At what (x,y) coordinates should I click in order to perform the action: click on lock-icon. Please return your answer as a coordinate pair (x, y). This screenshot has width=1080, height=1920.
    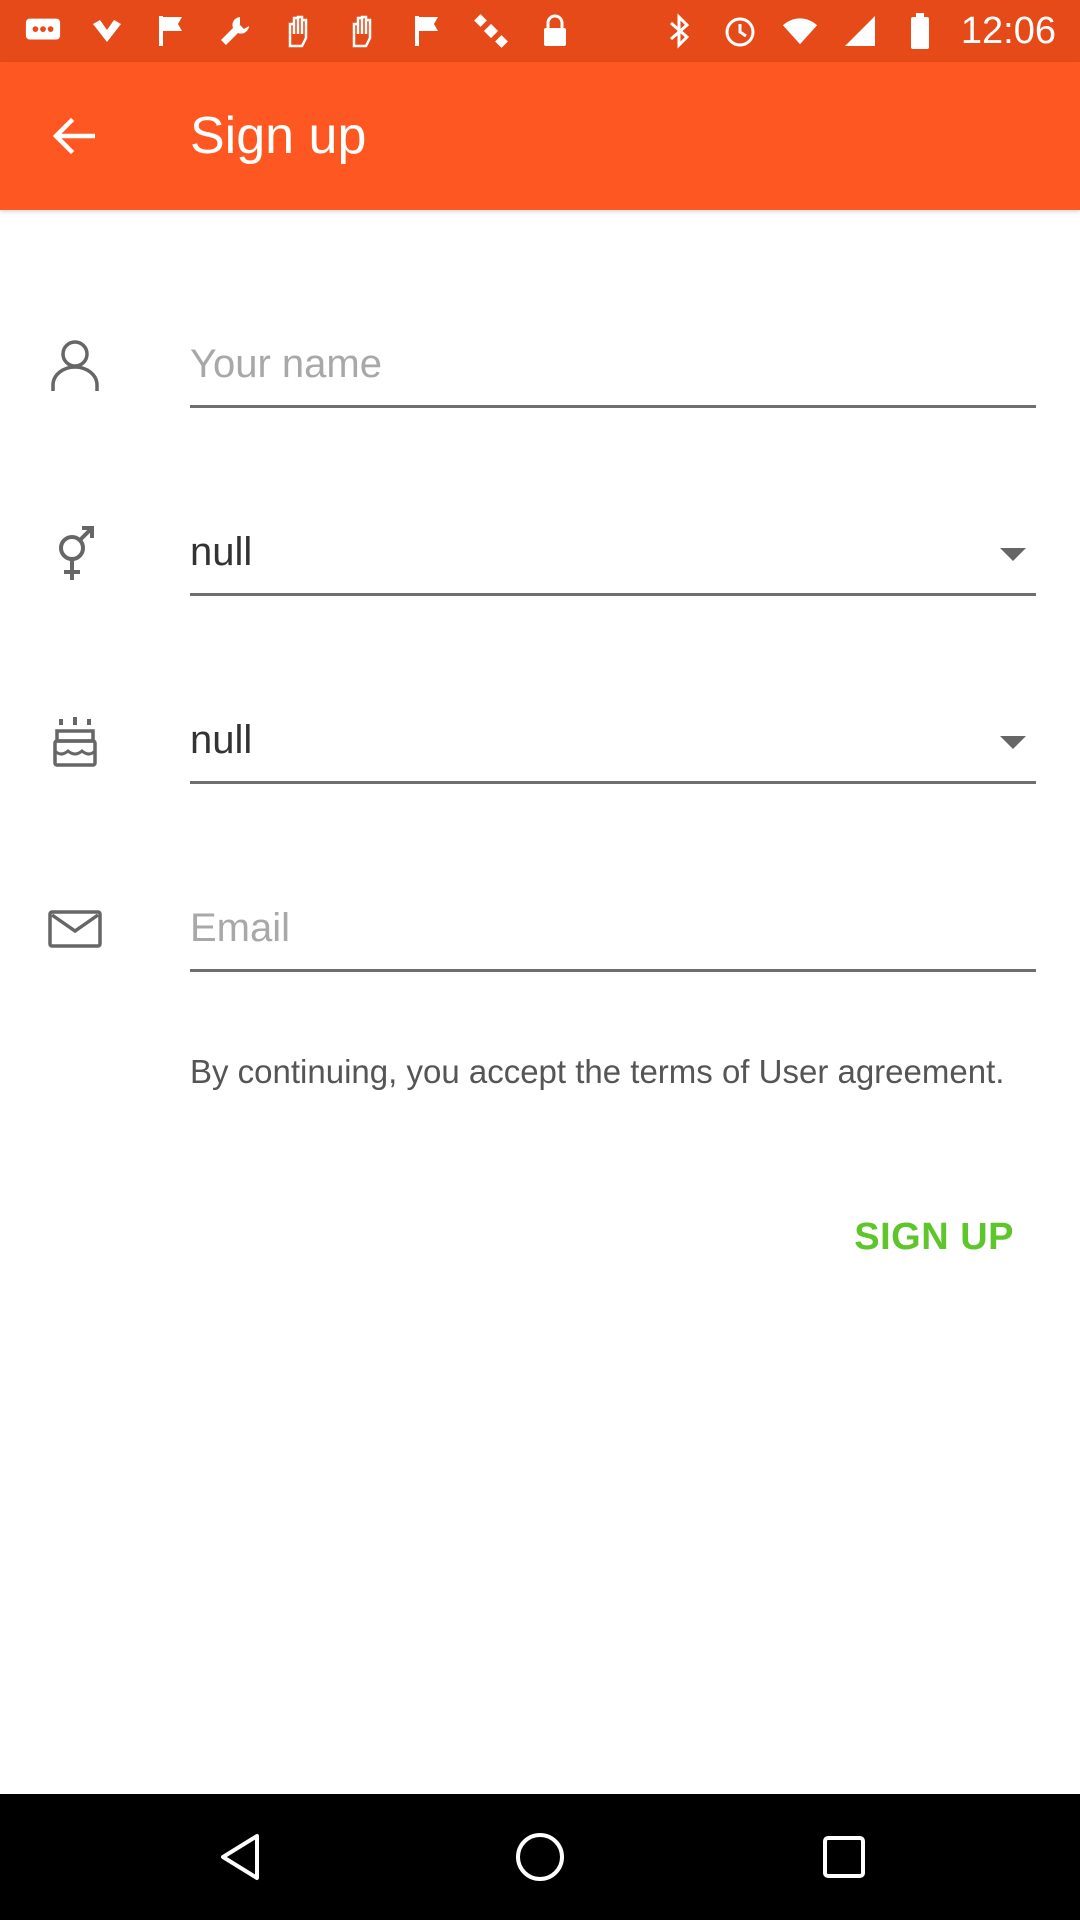
    Looking at the image, I should click on (555, 31).